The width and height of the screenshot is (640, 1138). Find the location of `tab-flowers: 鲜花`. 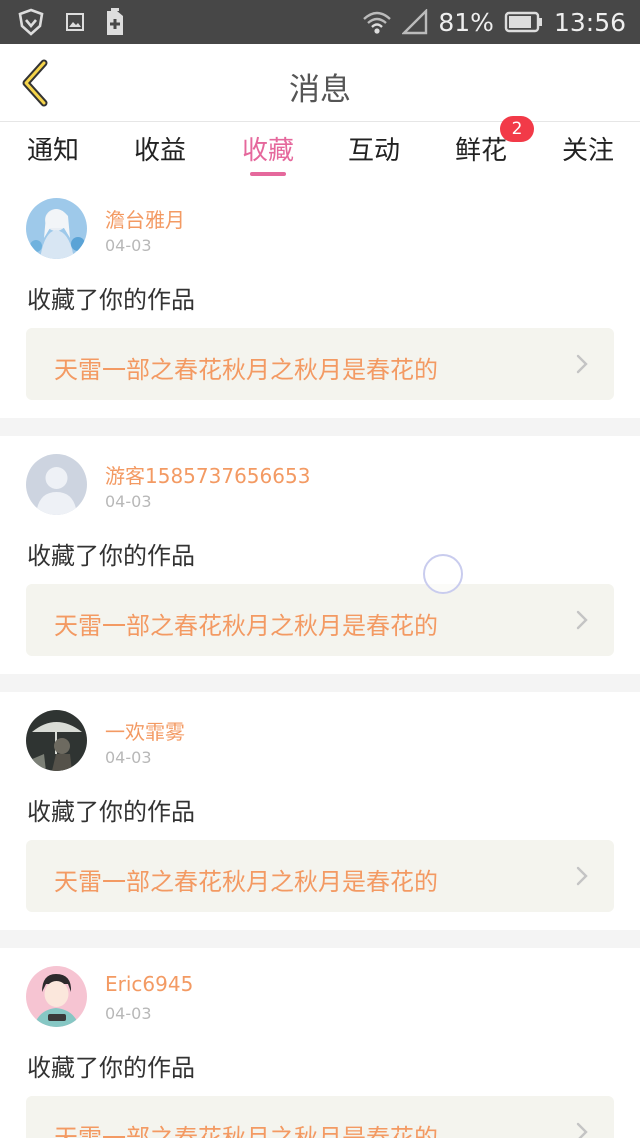

tab-flowers: 鲜花 is located at coordinates (481, 148).